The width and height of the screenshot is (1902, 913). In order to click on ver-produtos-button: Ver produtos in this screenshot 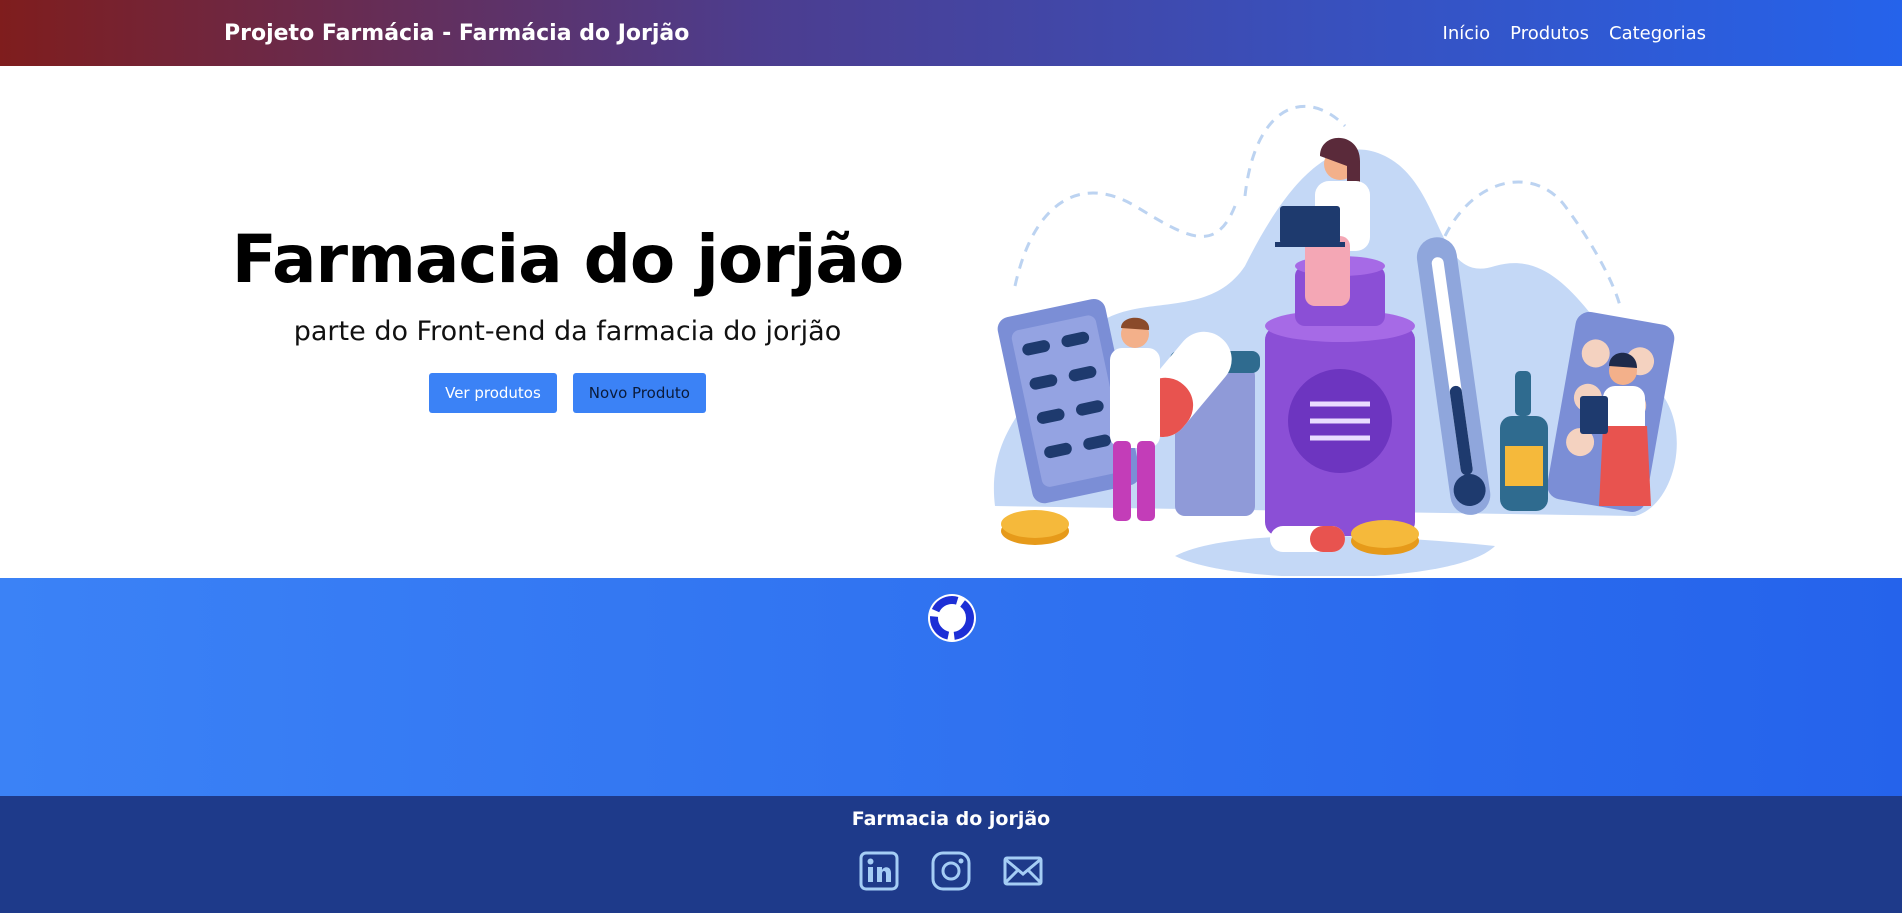, I will do `click(493, 393)`.